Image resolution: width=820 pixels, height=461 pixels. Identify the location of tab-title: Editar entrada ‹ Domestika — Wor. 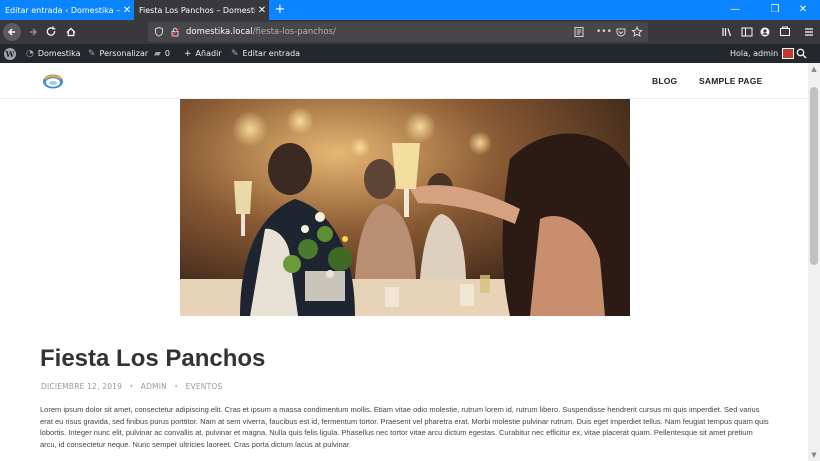
(62, 10).